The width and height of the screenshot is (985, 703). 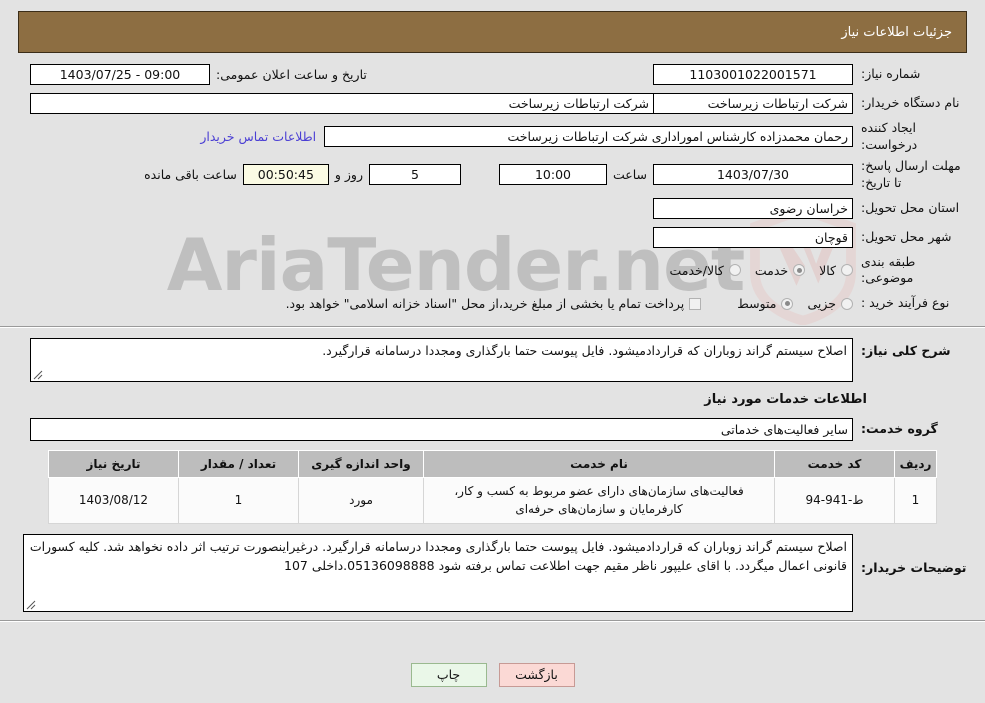 I want to click on print-button: چاپ, so click(x=448, y=675).